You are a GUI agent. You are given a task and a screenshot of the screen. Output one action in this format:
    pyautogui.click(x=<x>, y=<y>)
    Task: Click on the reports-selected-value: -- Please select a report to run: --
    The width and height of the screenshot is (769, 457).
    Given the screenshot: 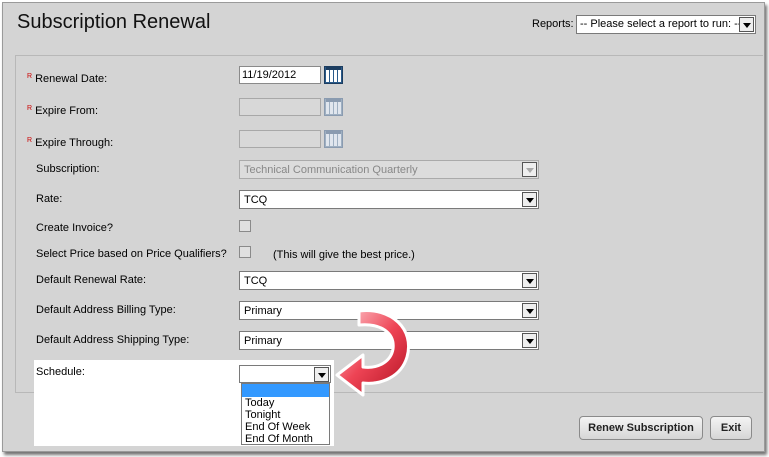 What is the action you would take?
    pyautogui.click(x=661, y=24)
    